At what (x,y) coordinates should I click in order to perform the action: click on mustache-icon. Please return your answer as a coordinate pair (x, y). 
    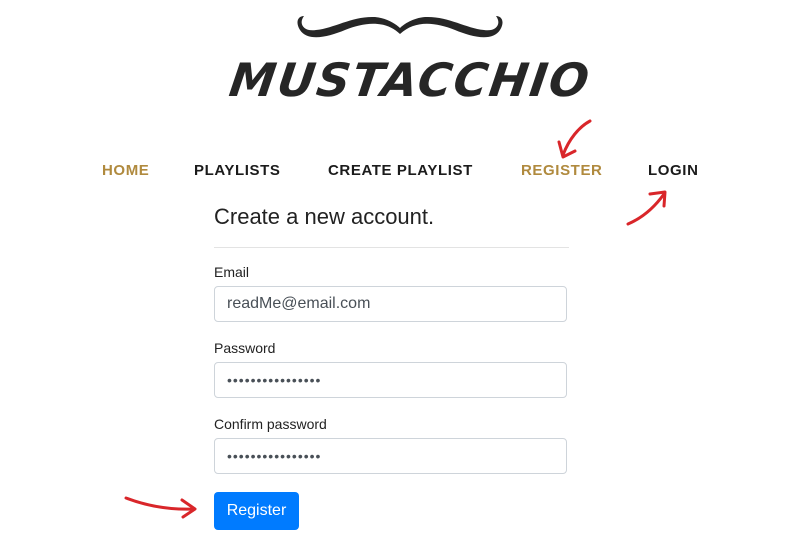
    Looking at the image, I should click on (400, 27).